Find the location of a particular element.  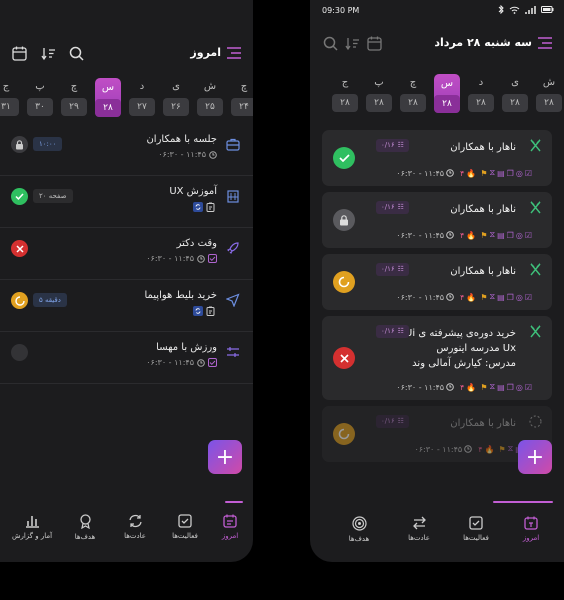

task-row: ورزش با مهسا ۰۶:۳۰ - ۱۱:۴۵ is located at coordinates (126, 358).